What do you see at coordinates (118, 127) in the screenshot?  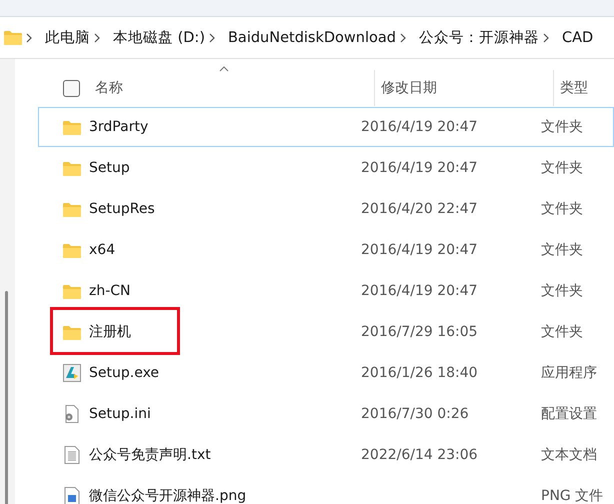 I see `file-name: 3rdParty` at bounding box center [118, 127].